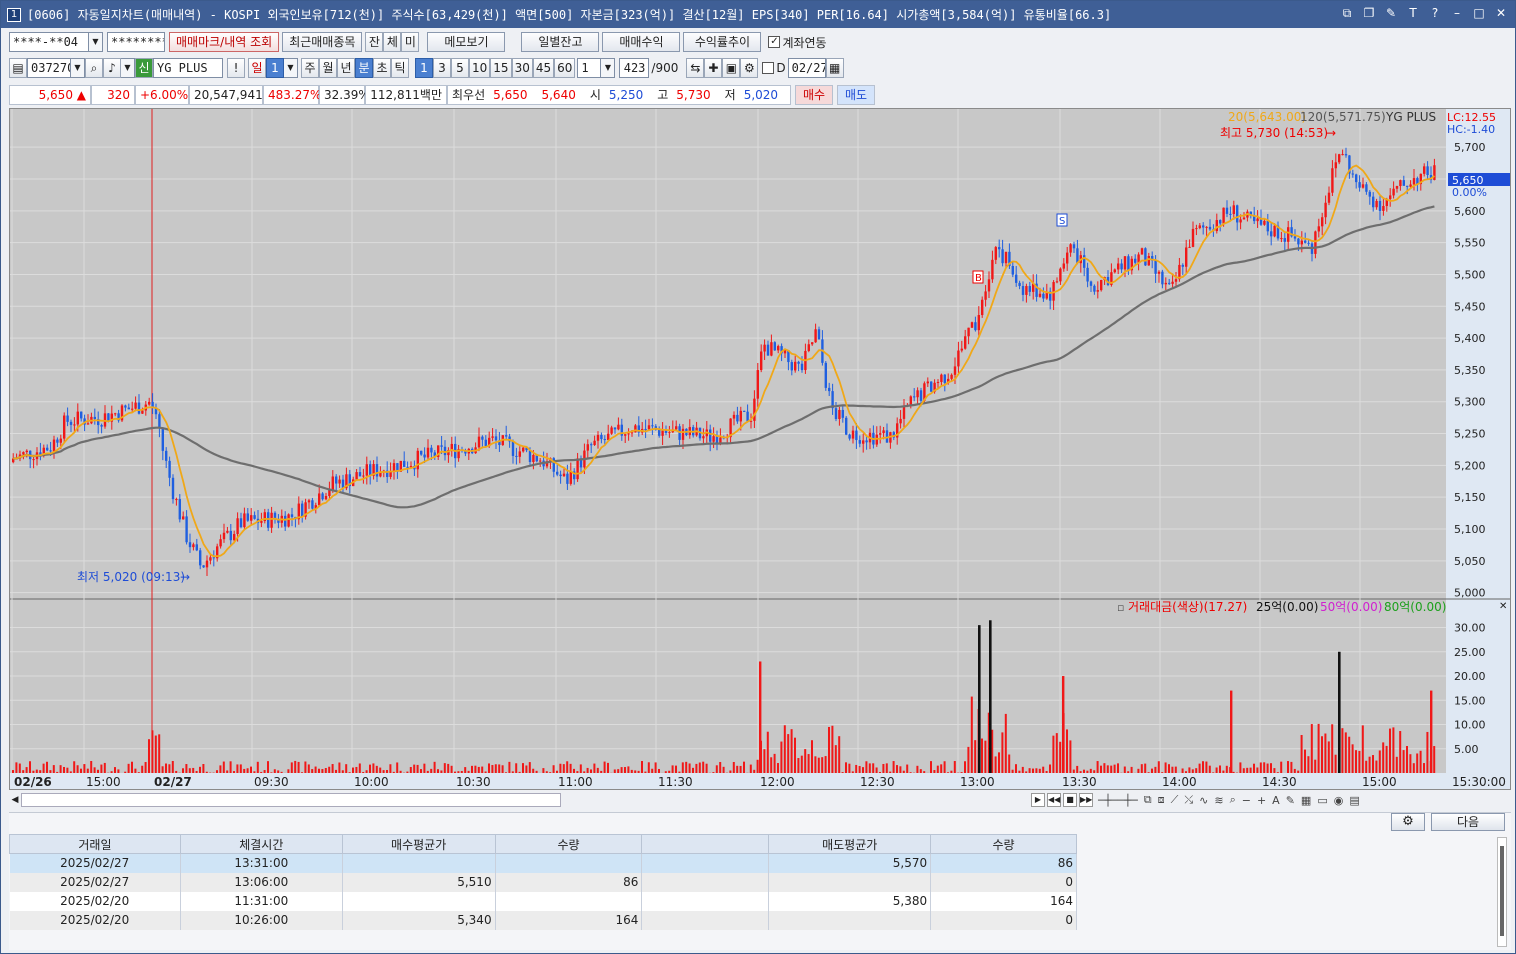  What do you see at coordinates (128, 68) in the screenshot?
I see `sound-dropdown-icon: ▼` at bounding box center [128, 68].